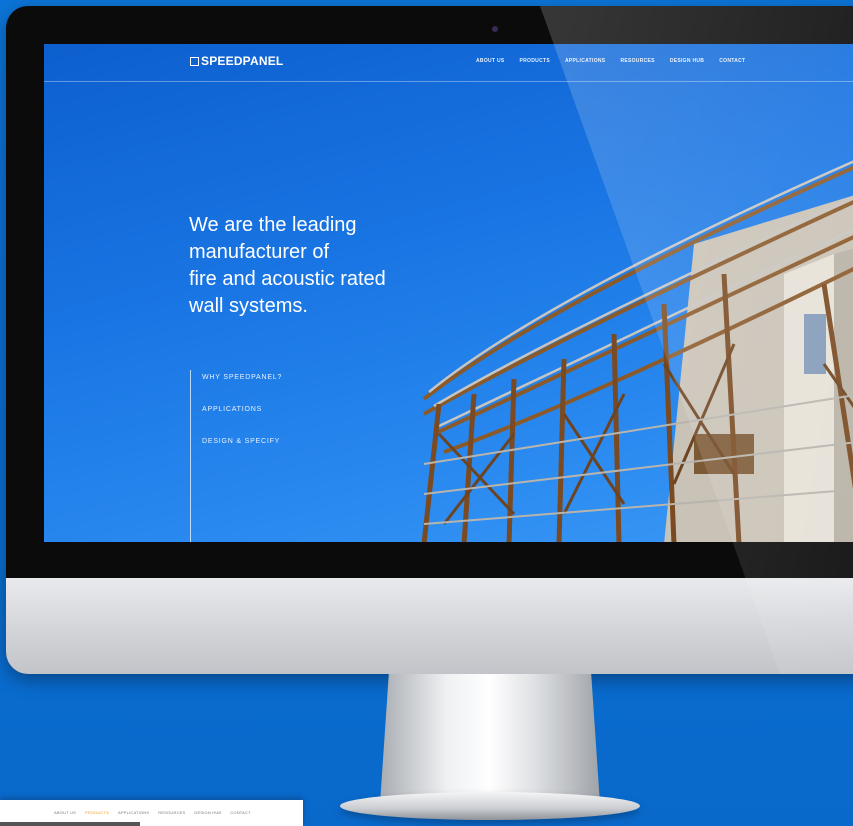  Describe the element at coordinates (732, 61) in the screenshot. I see `nav-contact: CONTACT` at that location.